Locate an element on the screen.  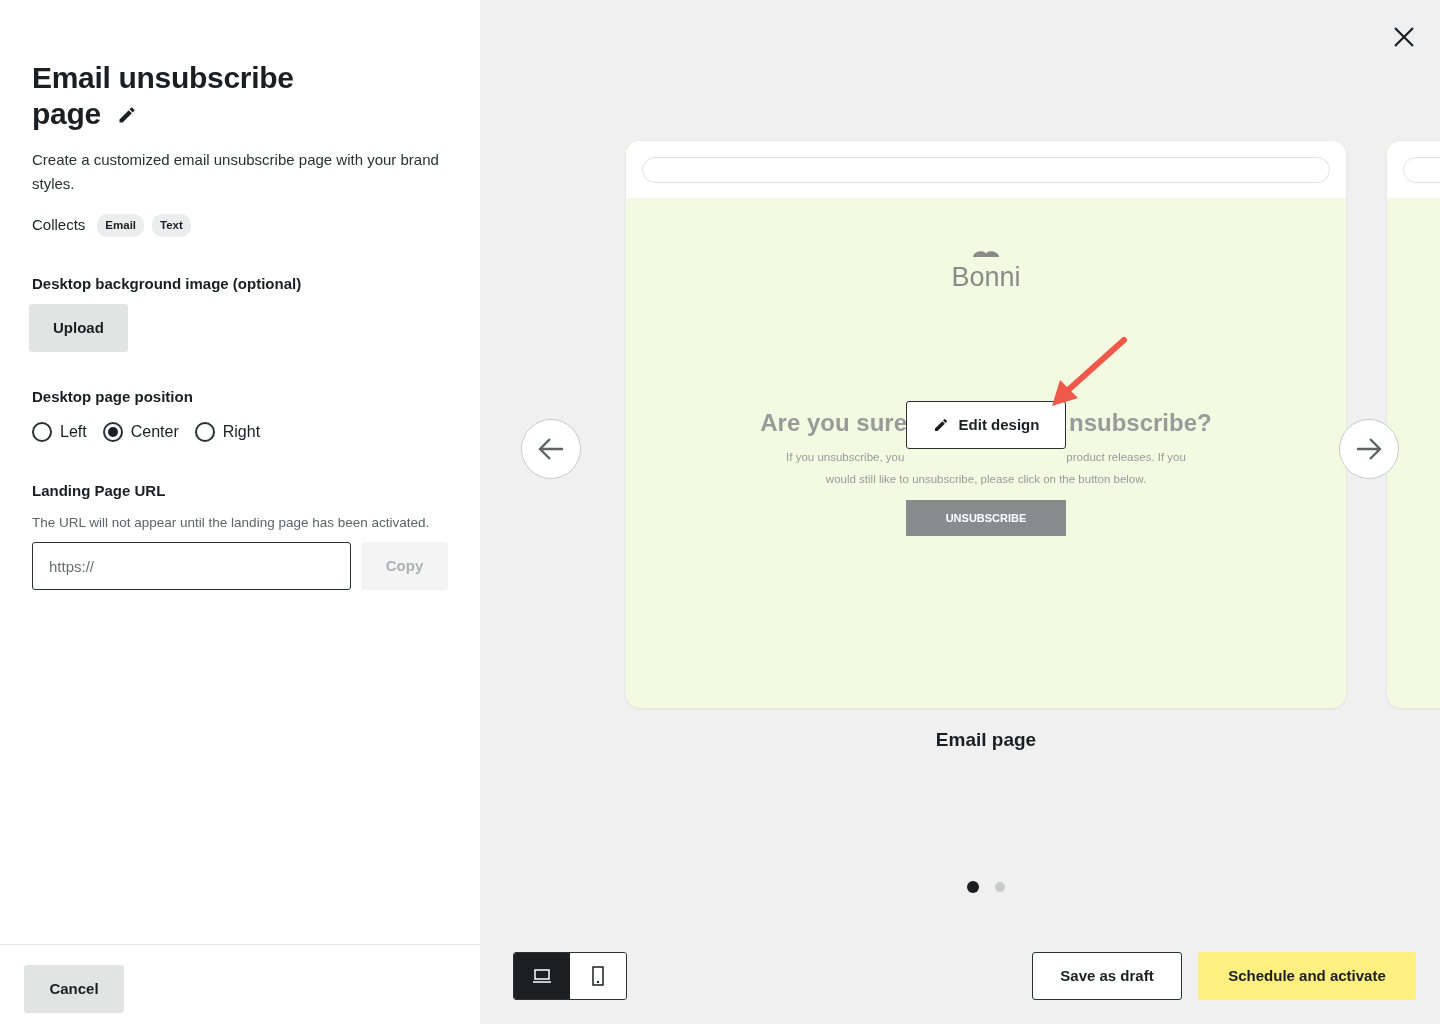
collects-label: Collects is located at coordinates (59, 225).